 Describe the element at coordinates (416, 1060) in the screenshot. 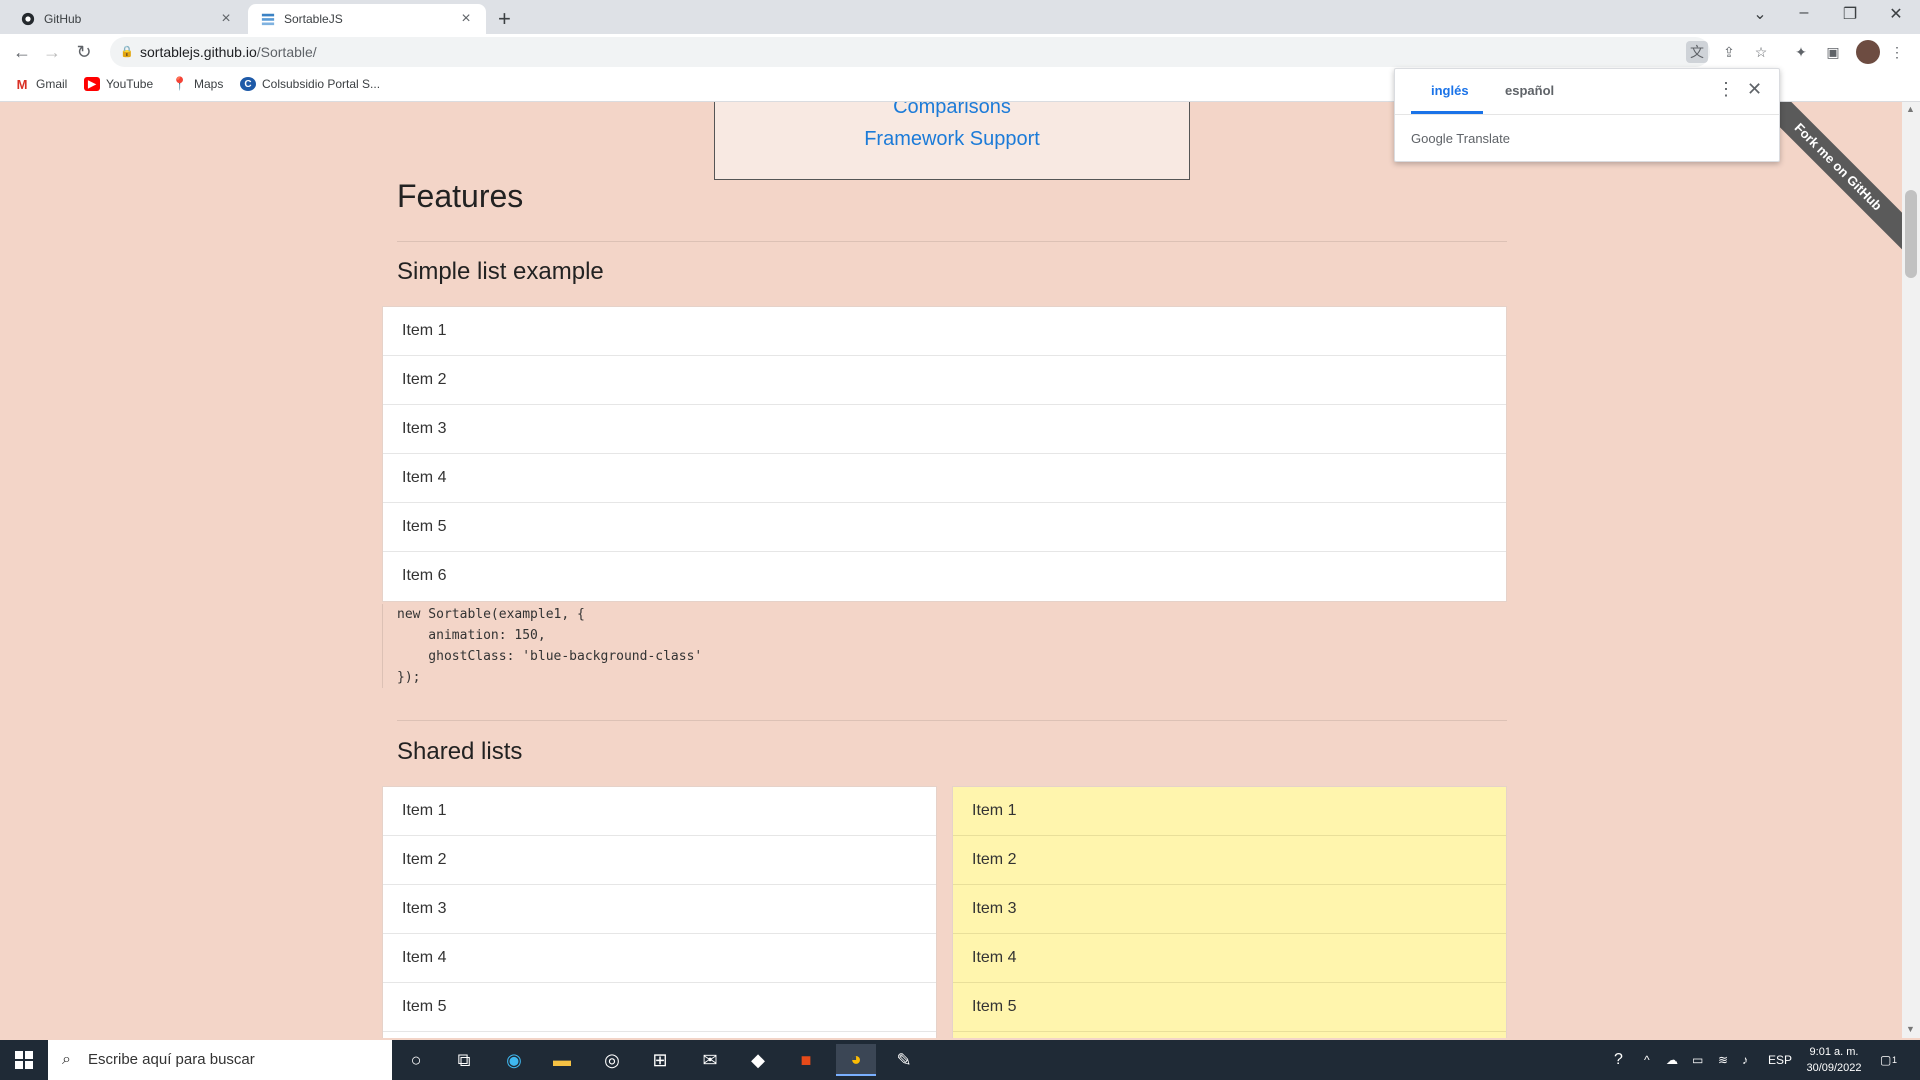

I see `cortana-icon: ○` at that location.